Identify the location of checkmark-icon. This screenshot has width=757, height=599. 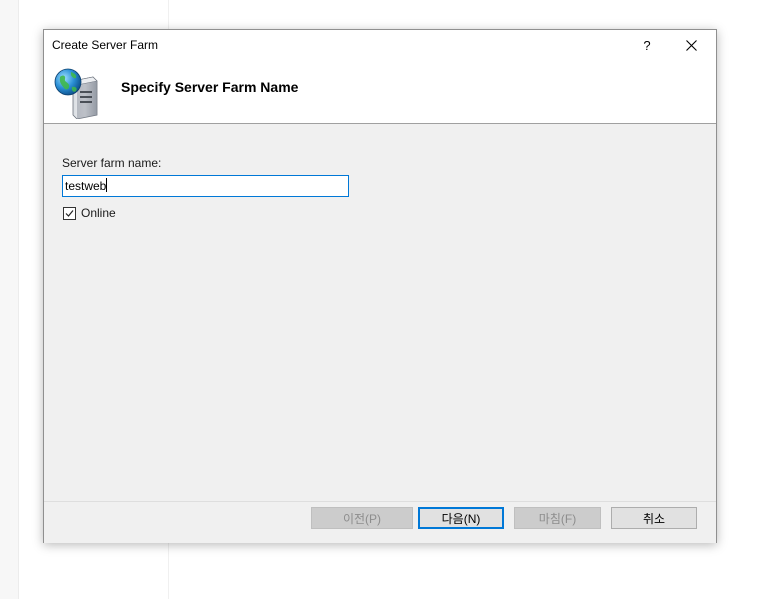
(69, 213).